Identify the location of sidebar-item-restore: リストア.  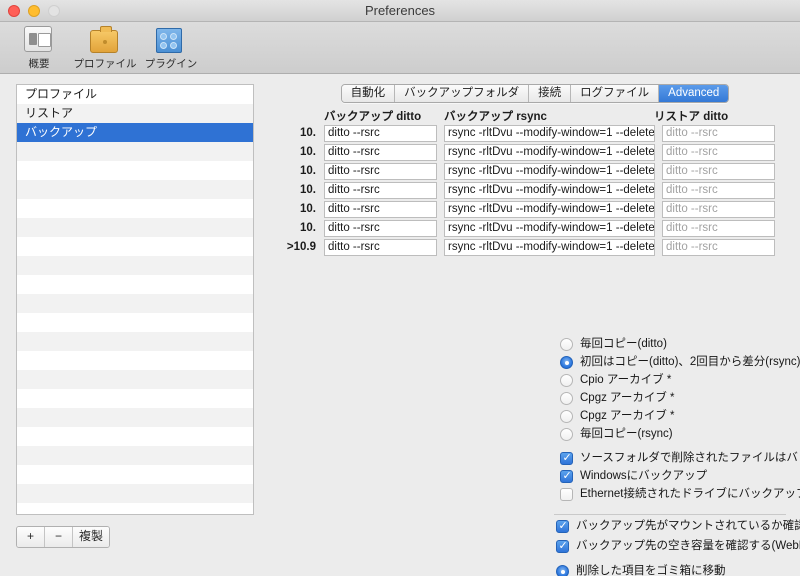
(135, 113).